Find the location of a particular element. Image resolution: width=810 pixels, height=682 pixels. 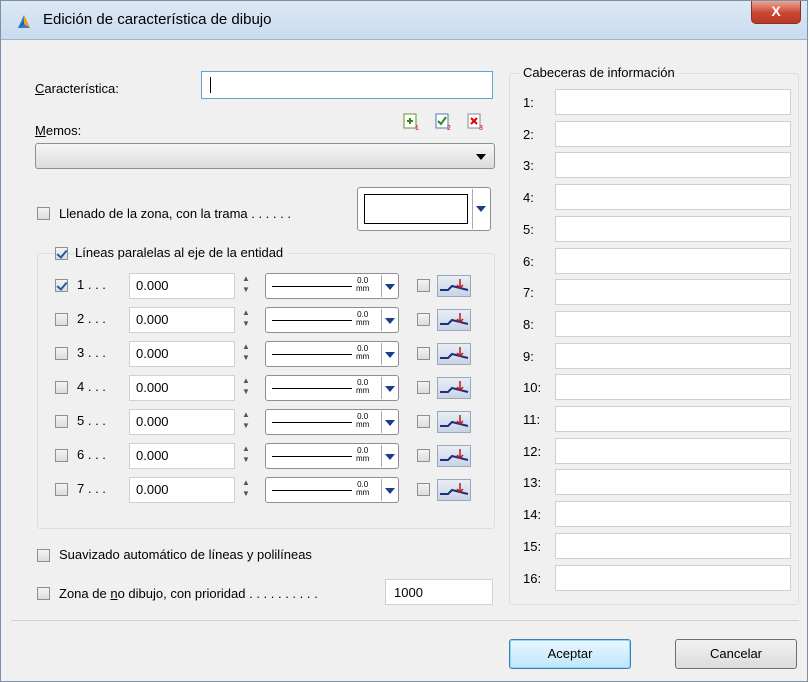

trama-selector is located at coordinates (424, 209).